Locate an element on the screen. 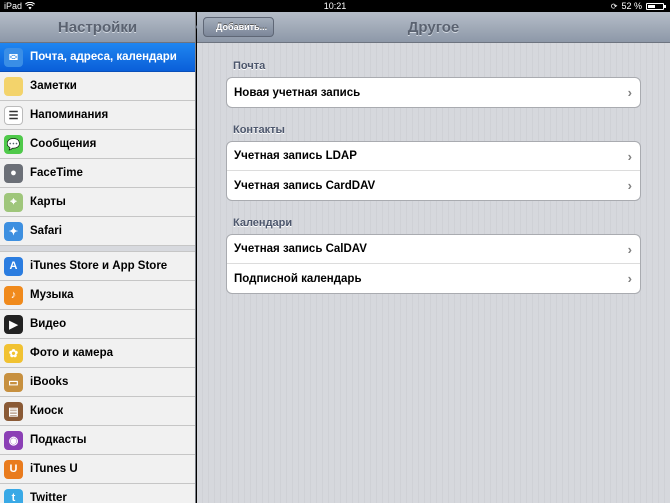 The width and height of the screenshot is (670, 503). facetime-icon: ● is located at coordinates (13, 173).